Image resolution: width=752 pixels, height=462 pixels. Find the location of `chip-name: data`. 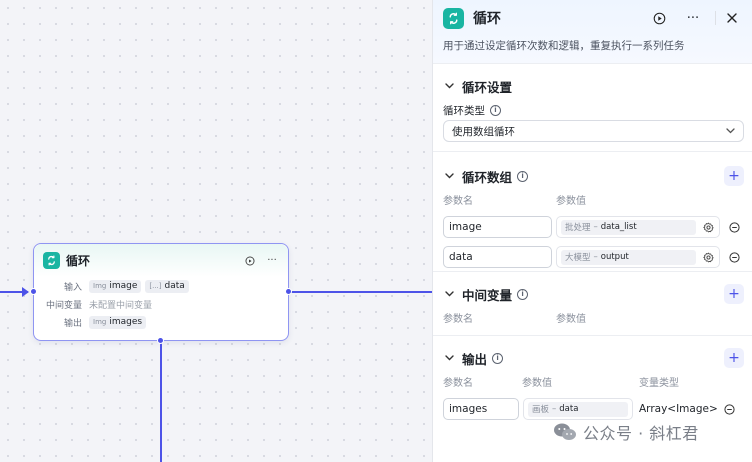

chip-name: data is located at coordinates (174, 286).